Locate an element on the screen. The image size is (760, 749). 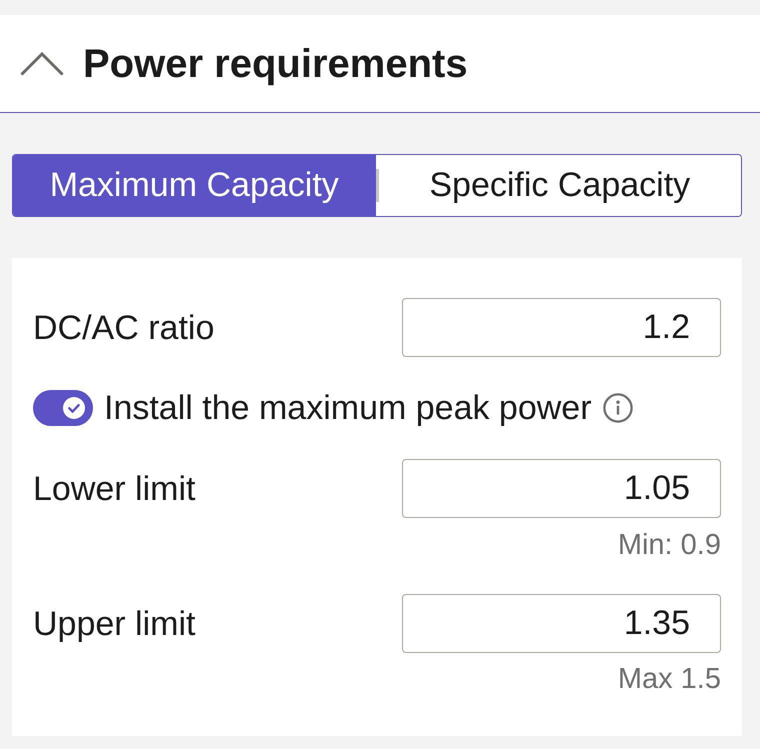
number-input: 1.35 is located at coordinates (561, 623).